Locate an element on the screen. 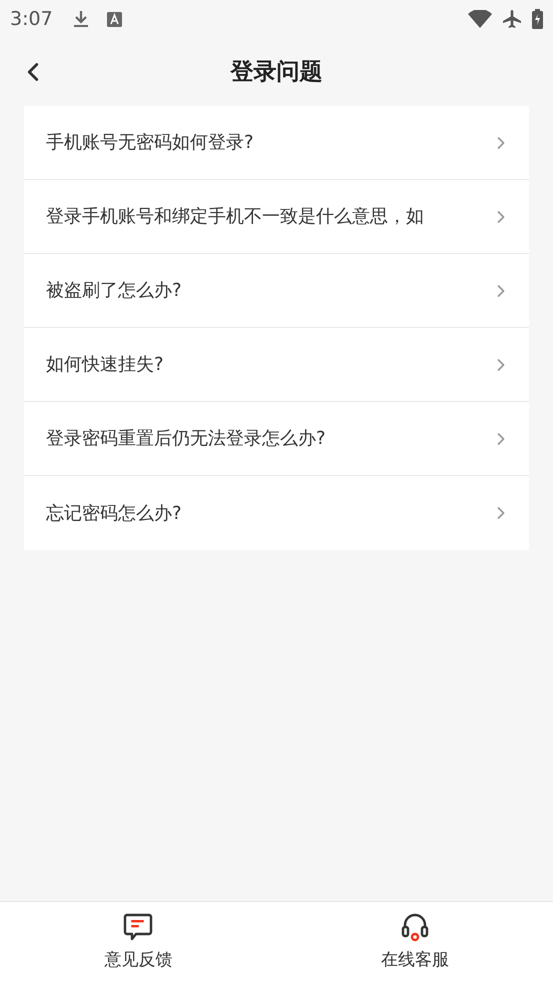  question-text: 如何快速挂失? is located at coordinates (105, 365).